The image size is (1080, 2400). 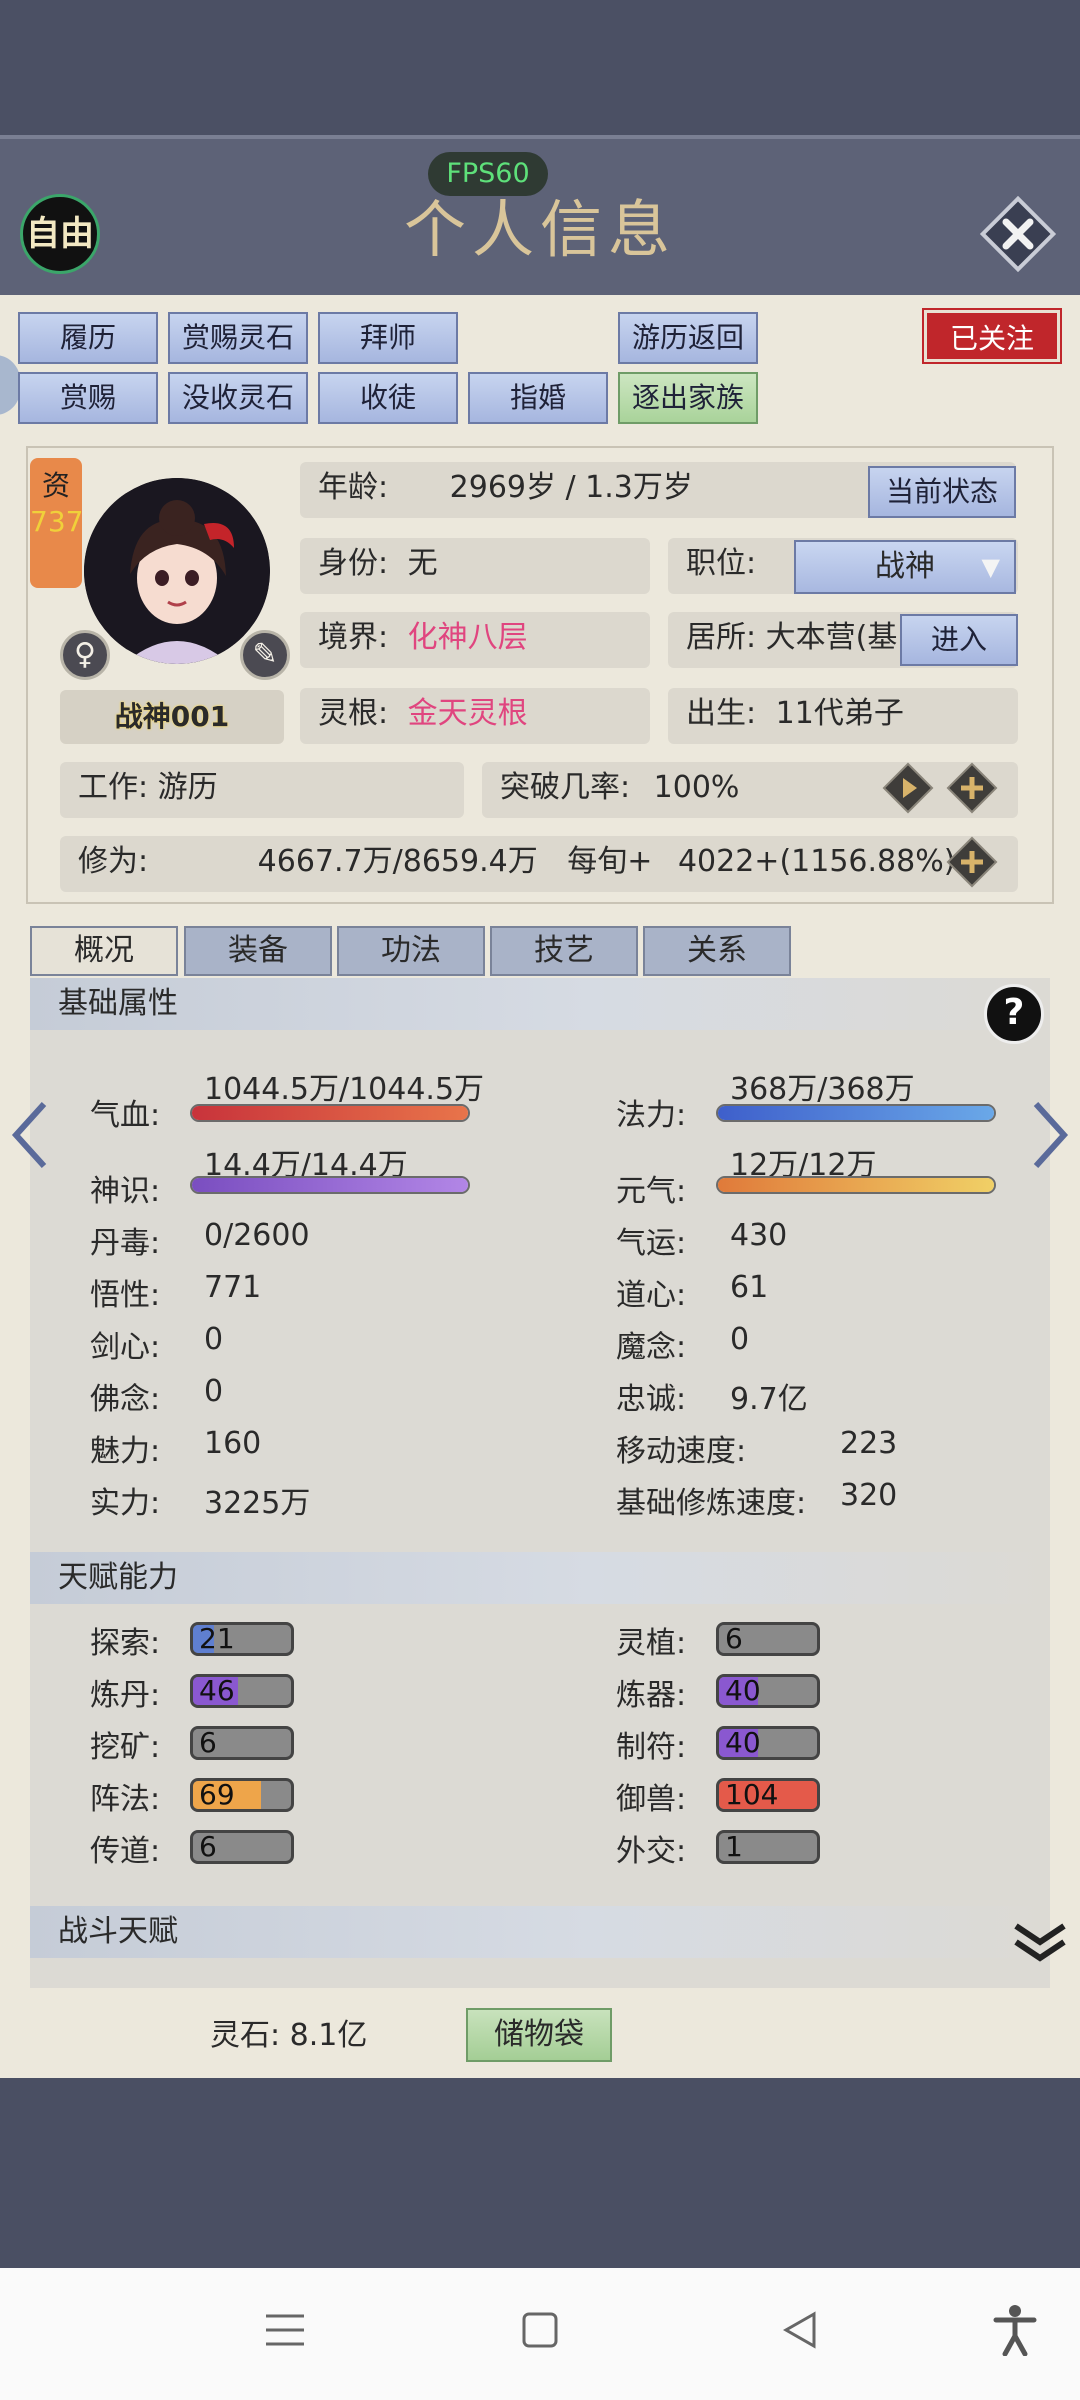 I want to click on spirit-stone-display: 灵石: 8.1亿, so click(x=288, y=2036).